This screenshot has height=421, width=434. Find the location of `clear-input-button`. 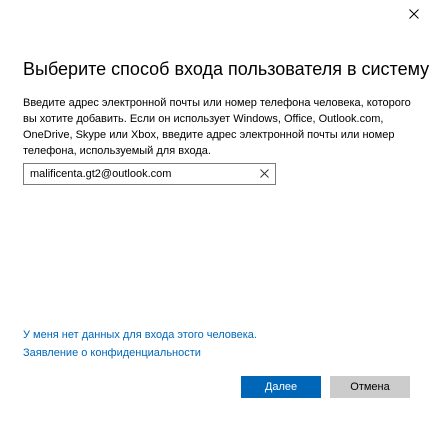

clear-input-button is located at coordinates (264, 174).